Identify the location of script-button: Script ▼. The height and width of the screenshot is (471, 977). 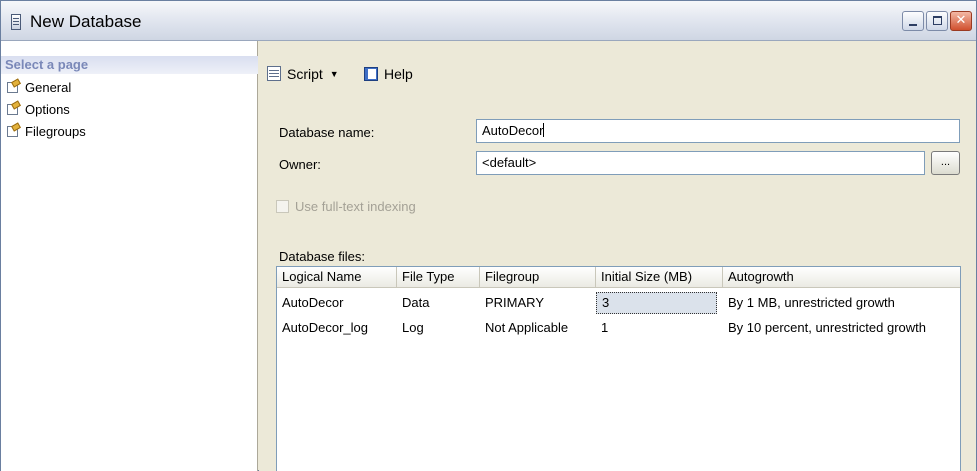
(302, 74).